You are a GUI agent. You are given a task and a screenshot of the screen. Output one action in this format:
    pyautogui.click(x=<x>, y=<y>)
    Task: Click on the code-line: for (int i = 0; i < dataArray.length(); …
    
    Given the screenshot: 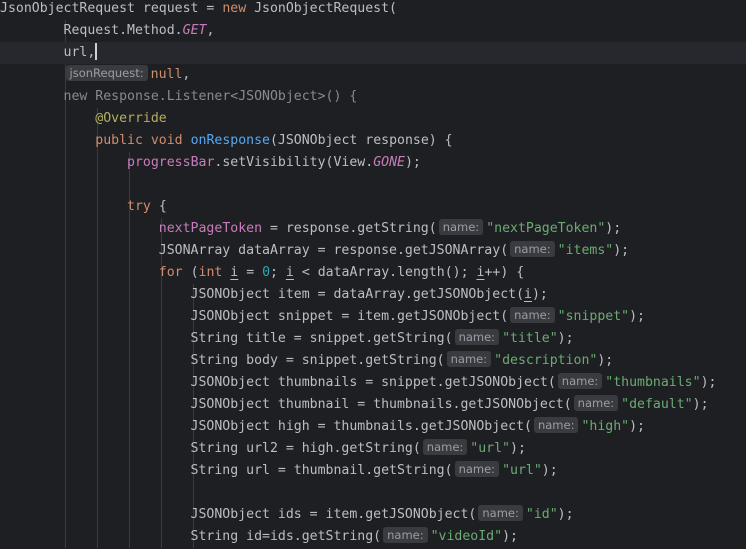 What is the action you would take?
    pyautogui.click(x=373, y=273)
    